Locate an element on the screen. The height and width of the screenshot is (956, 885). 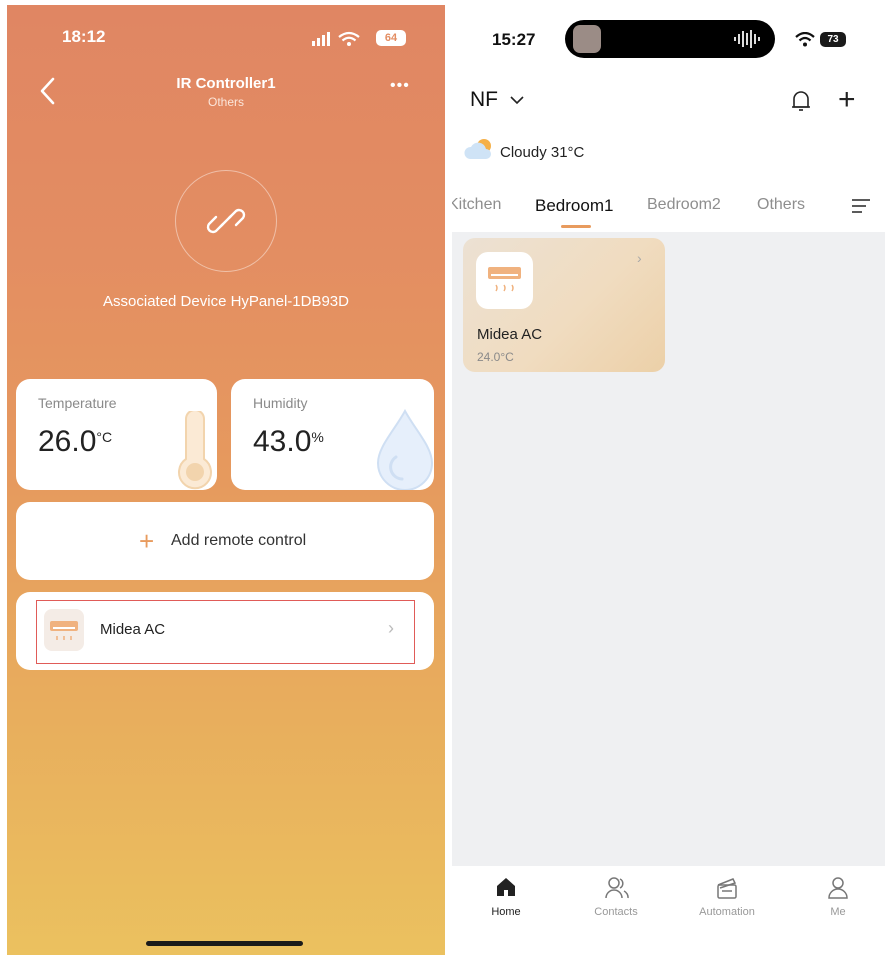
tab-bedroom1: Bedroom1 is located at coordinates (574, 206).